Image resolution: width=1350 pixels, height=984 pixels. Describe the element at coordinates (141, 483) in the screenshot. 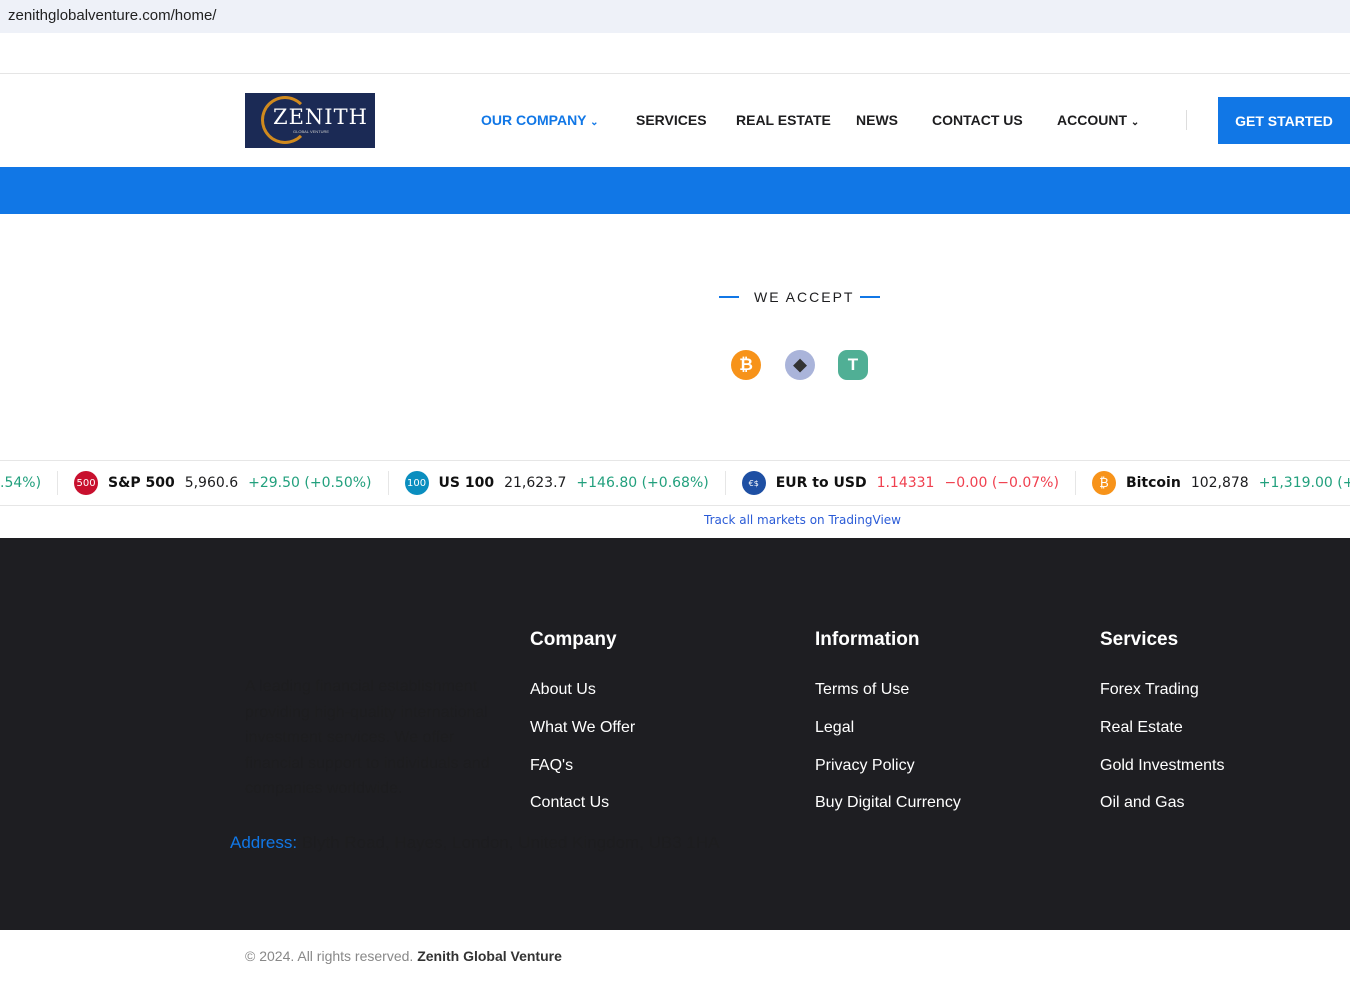

I see `ticker-name: S&P 500` at that location.